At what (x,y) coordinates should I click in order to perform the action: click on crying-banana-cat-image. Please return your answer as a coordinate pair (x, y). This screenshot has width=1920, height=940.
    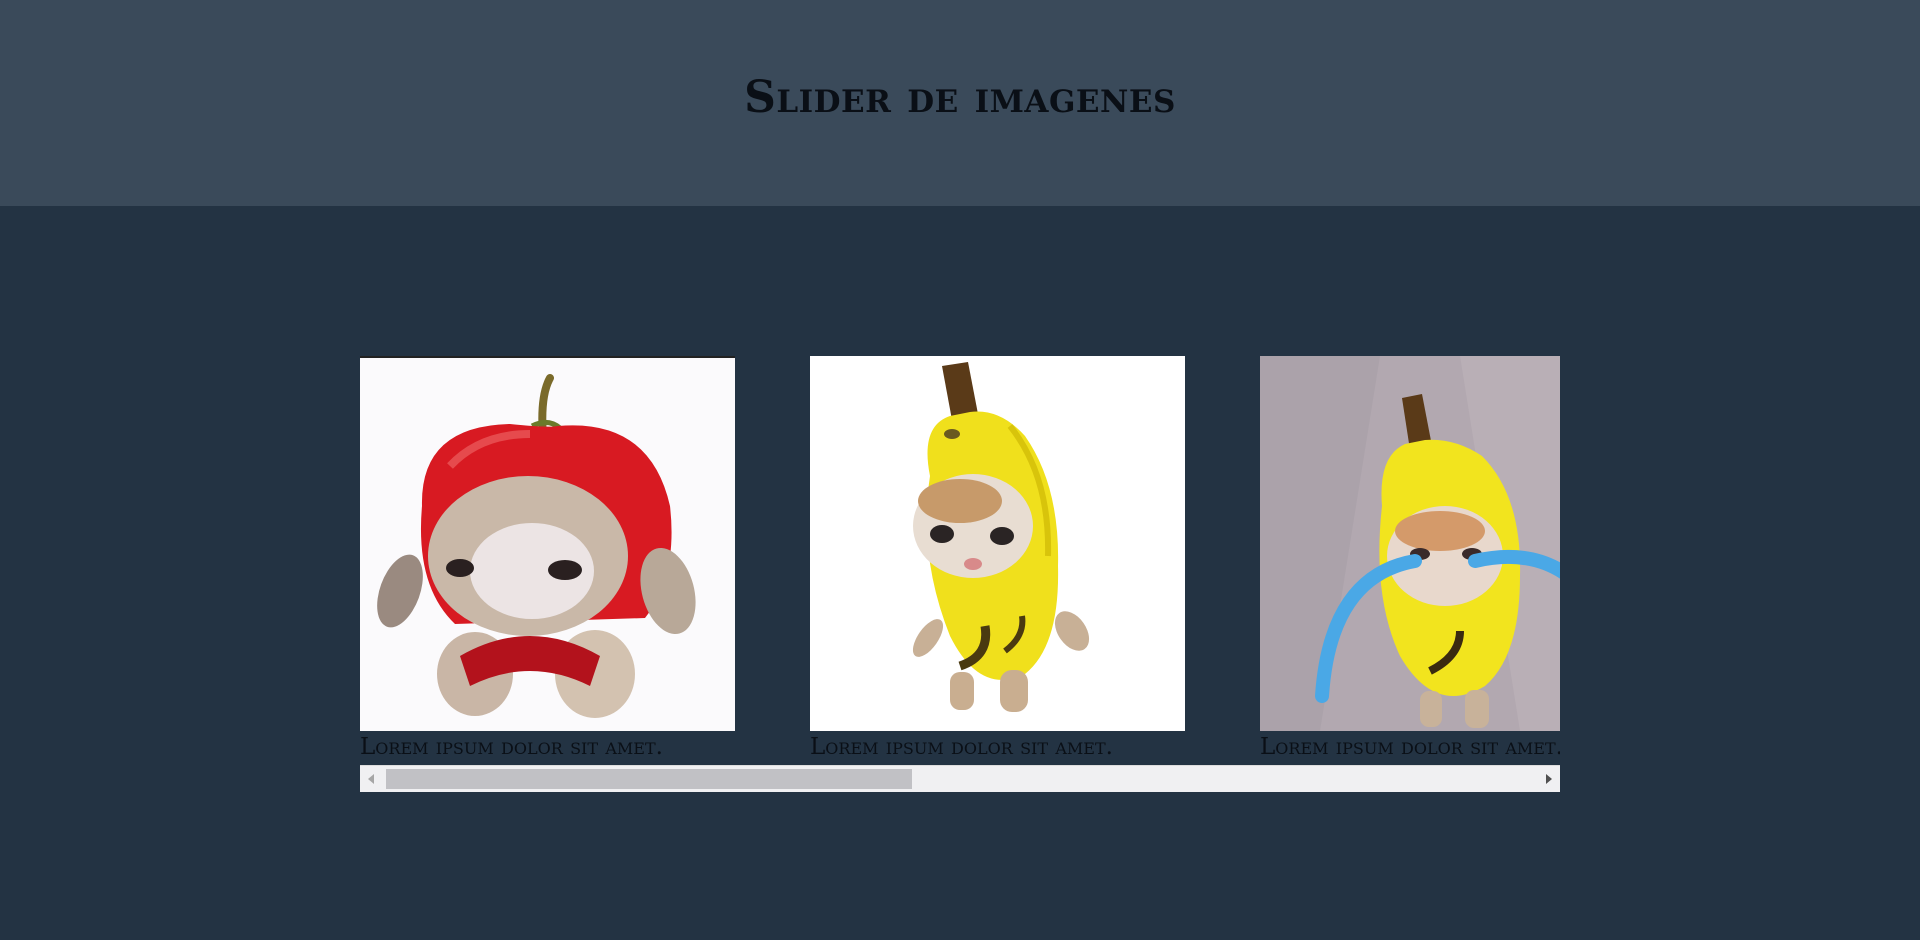
    Looking at the image, I should click on (1410, 543).